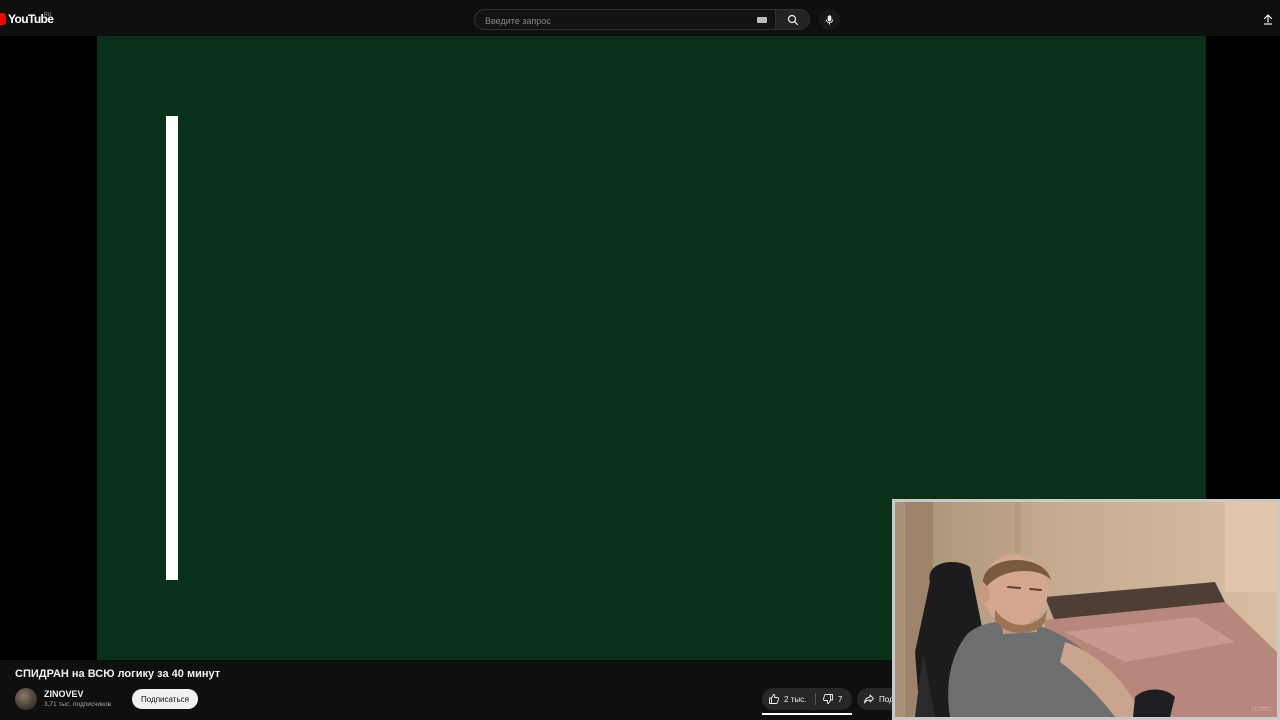 This screenshot has width=1280, height=720. Describe the element at coordinates (26, 699) in the screenshot. I see `channel-avatar` at that location.